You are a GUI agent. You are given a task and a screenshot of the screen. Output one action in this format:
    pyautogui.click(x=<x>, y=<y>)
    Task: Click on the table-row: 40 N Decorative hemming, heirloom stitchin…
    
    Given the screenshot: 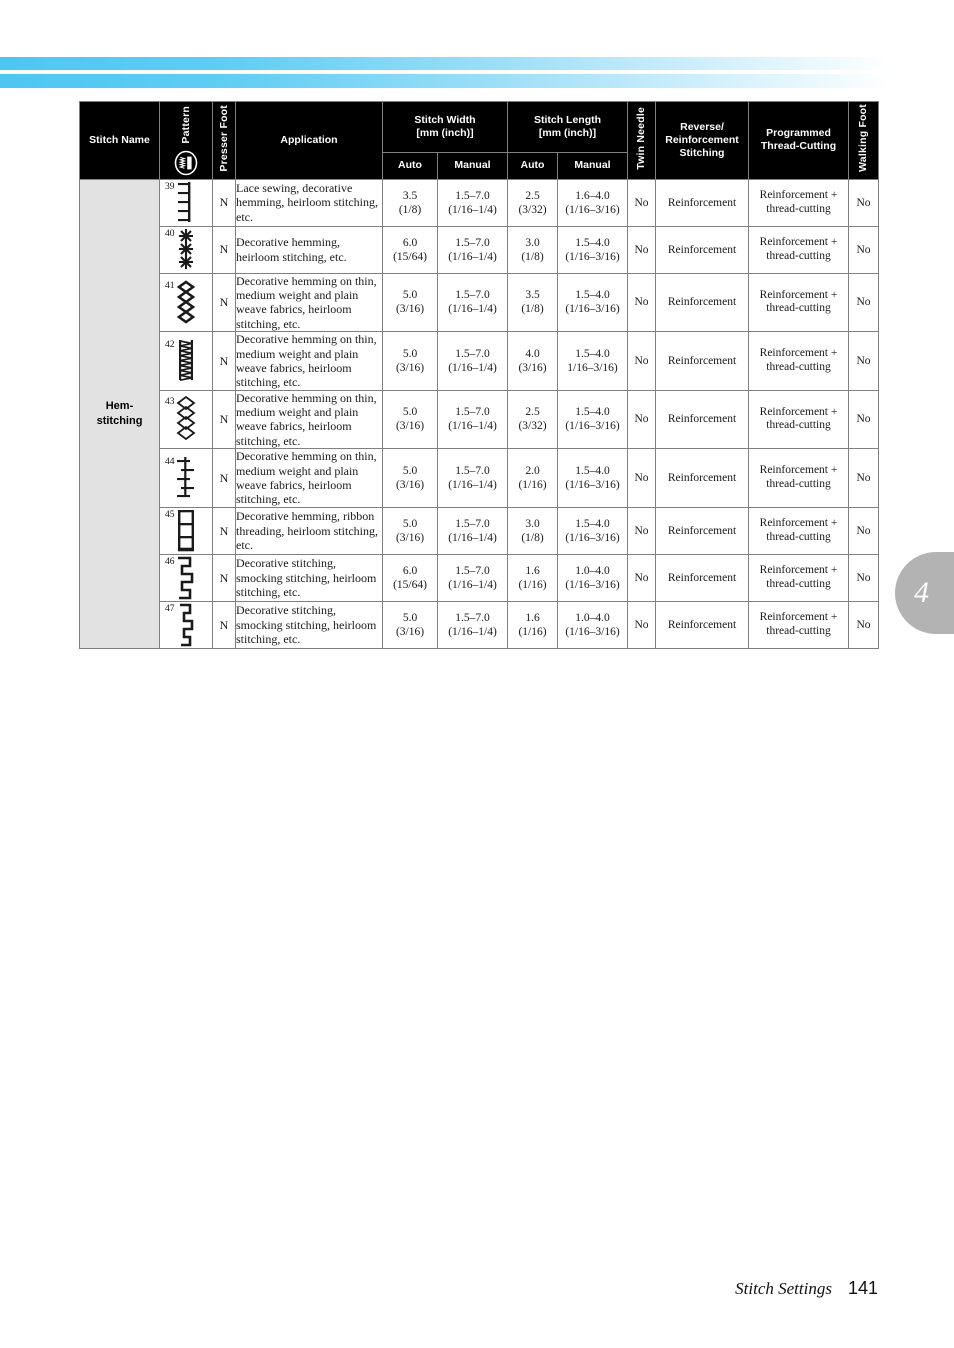 What is the action you would take?
    pyautogui.click(x=480, y=249)
    